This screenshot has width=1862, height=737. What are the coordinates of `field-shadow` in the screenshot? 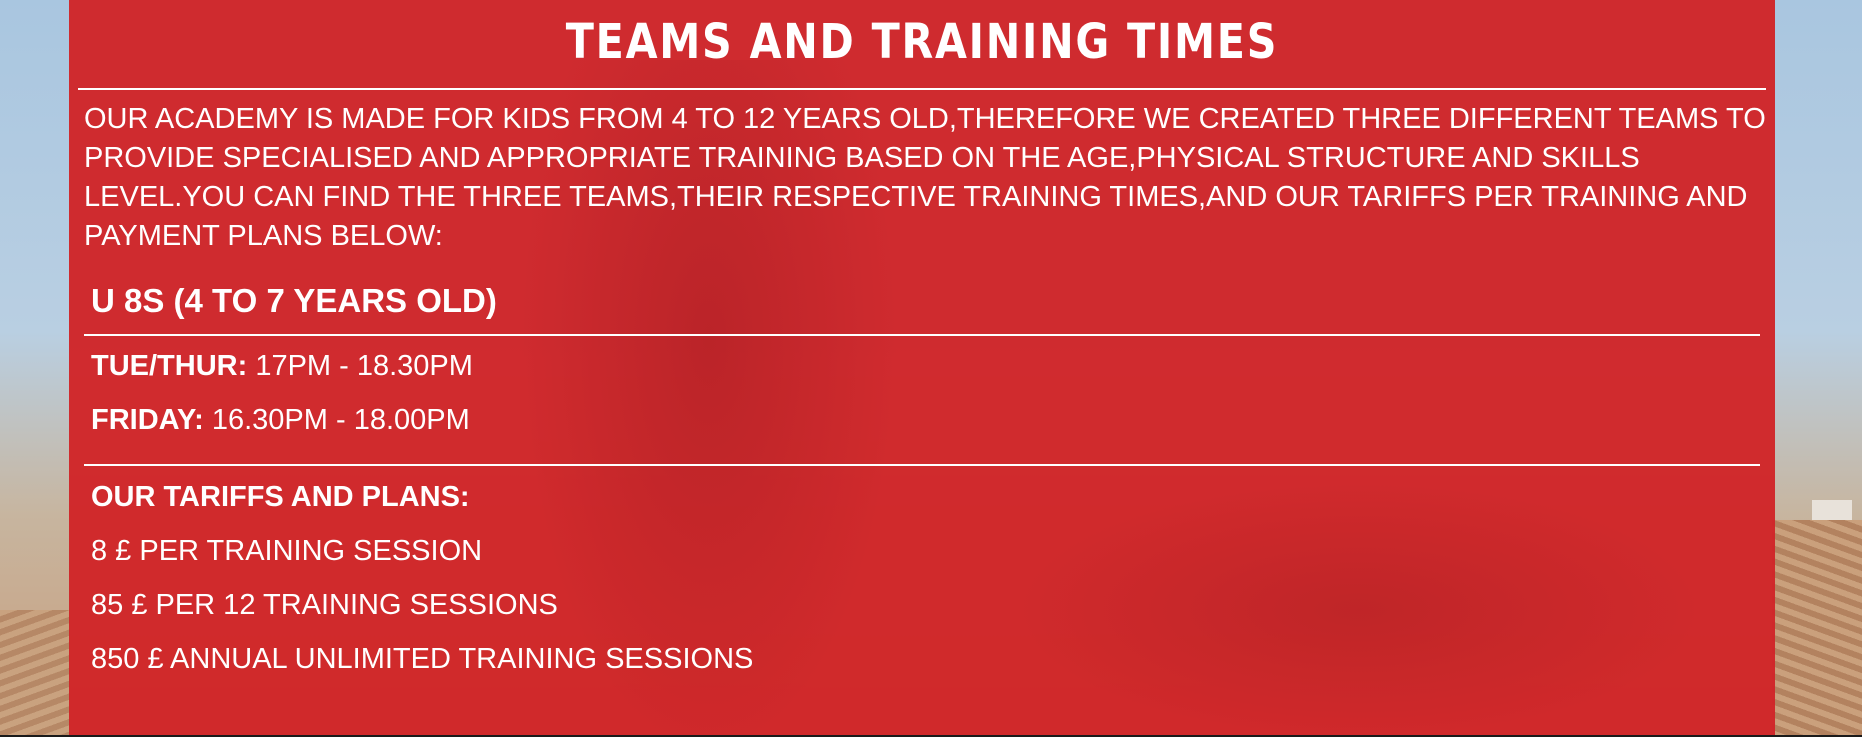 It's located at (1359, 607).